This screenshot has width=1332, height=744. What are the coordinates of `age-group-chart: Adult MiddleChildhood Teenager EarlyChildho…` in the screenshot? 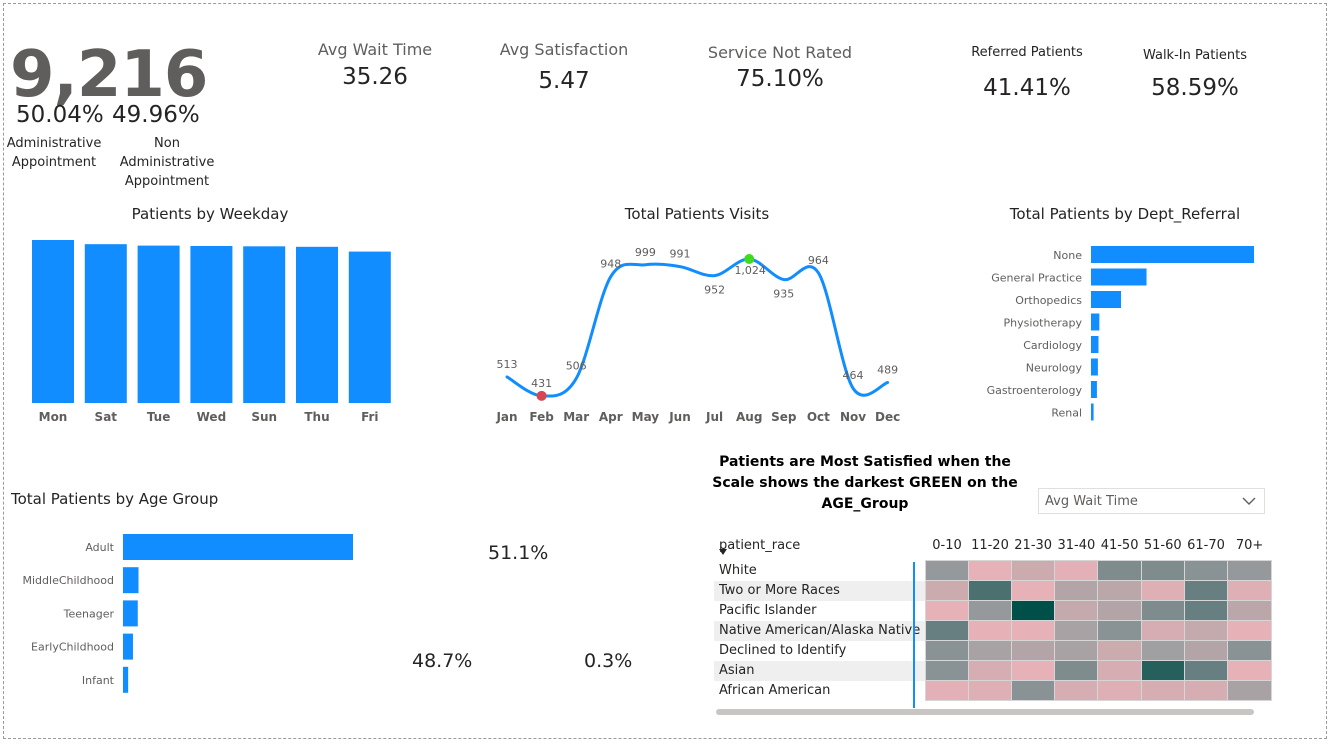 It's located at (188, 613).